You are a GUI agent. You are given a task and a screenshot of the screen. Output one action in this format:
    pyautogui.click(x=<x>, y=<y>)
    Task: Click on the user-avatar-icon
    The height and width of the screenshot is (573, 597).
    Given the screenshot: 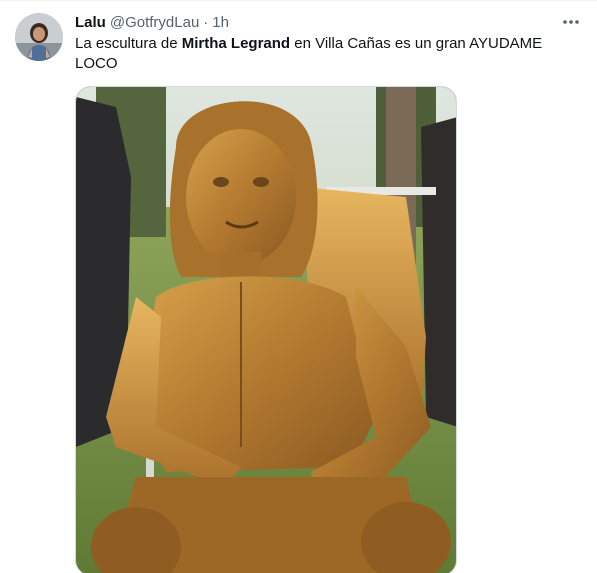 What is the action you would take?
    pyautogui.click(x=39, y=37)
    